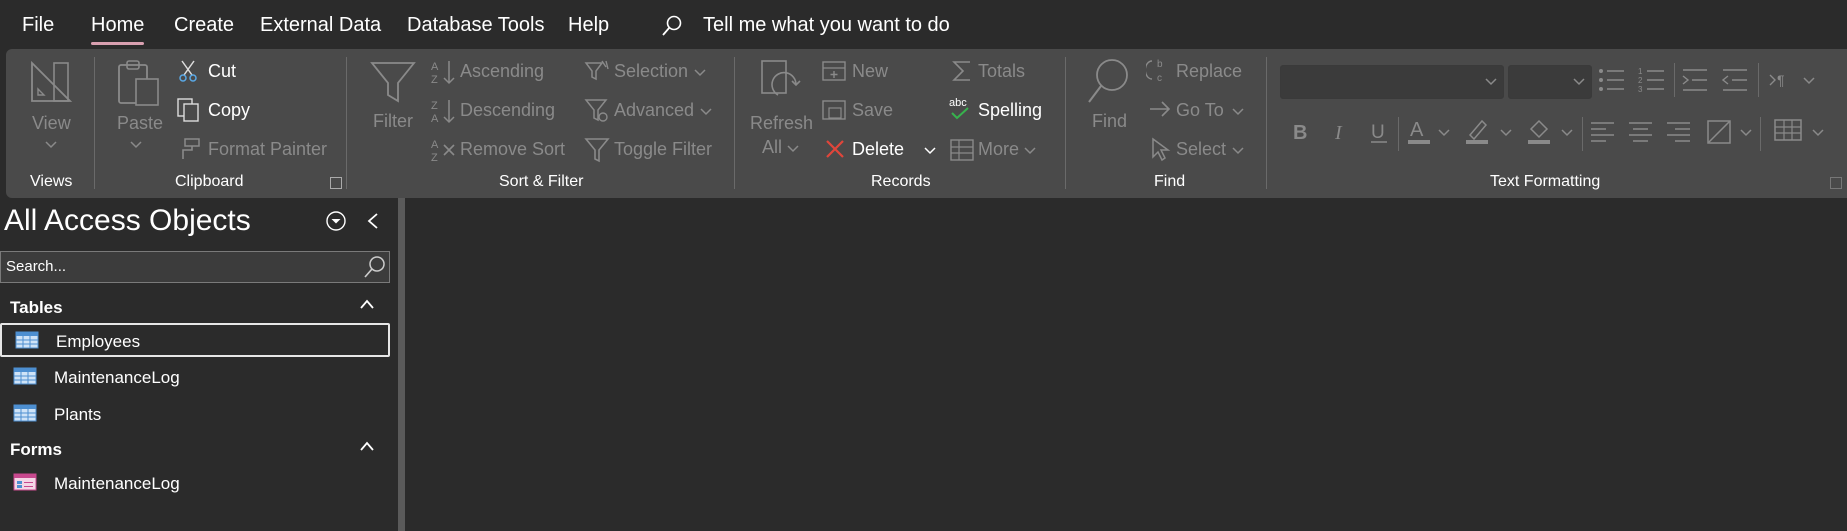 This screenshot has width=1847, height=531. I want to click on refresh-icon, so click(781, 78).